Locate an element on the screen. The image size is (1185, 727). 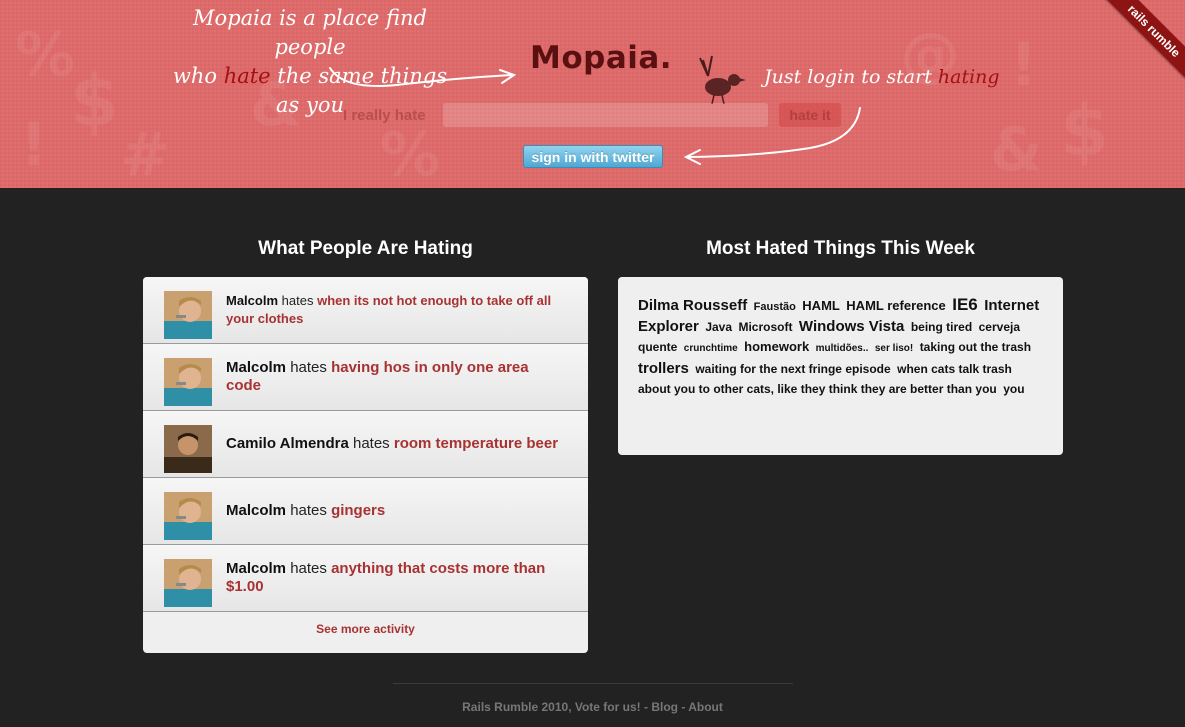
tag-link: homework is located at coordinates (776, 346).